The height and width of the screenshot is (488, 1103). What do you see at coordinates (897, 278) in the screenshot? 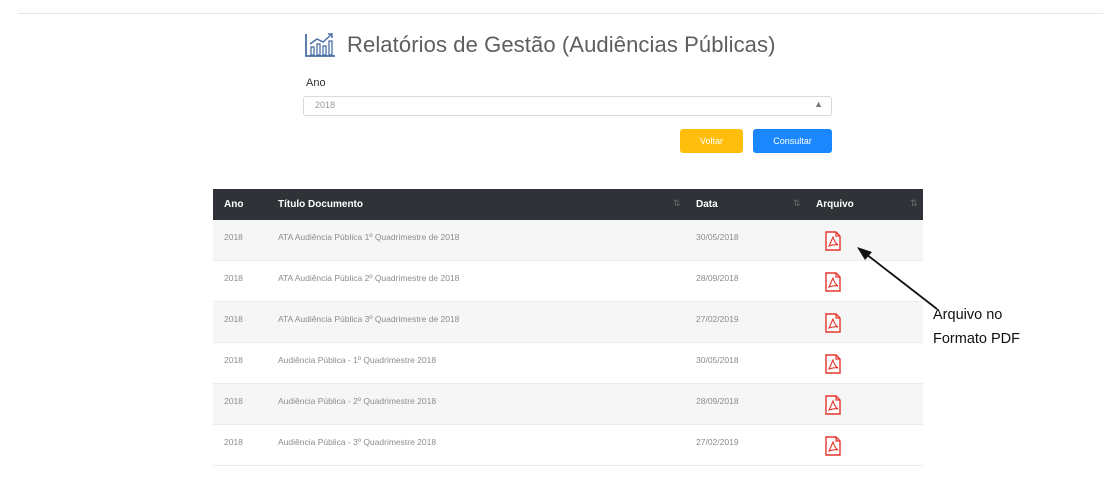
I see `annotation-arrow` at bounding box center [897, 278].